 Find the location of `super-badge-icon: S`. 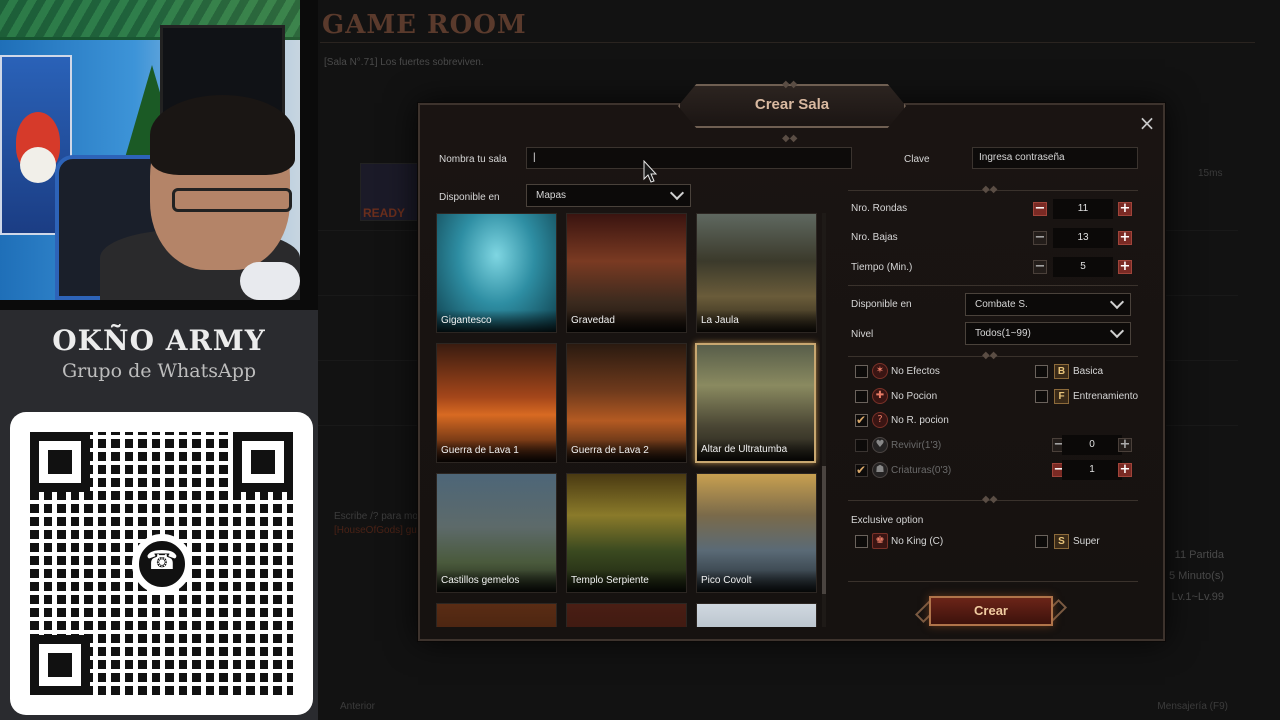

super-badge-icon: S is located at coordinates (1061, 541).